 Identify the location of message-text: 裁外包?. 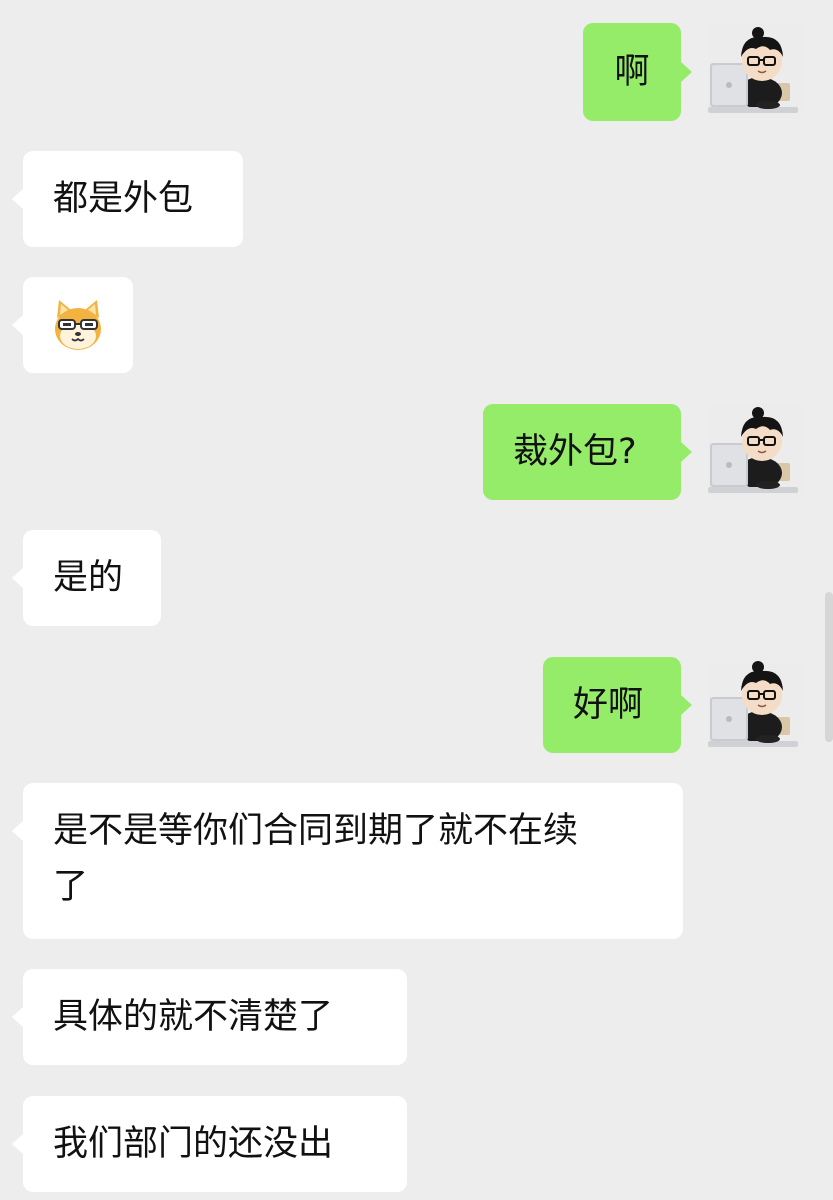
(575, 452).